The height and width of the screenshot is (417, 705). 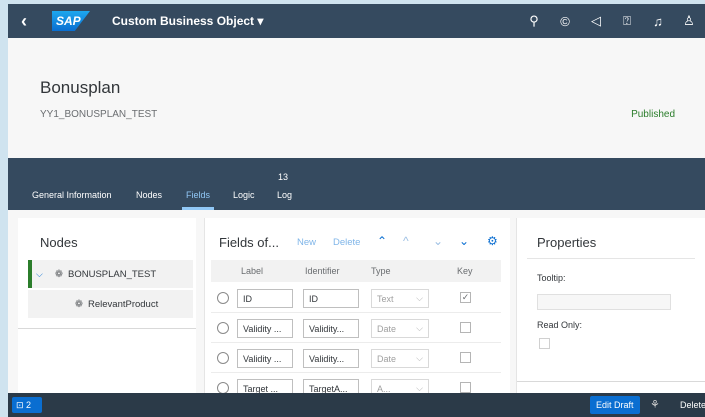 I want to click on read-only-label: Read Only:, so click(x=560, y=325).